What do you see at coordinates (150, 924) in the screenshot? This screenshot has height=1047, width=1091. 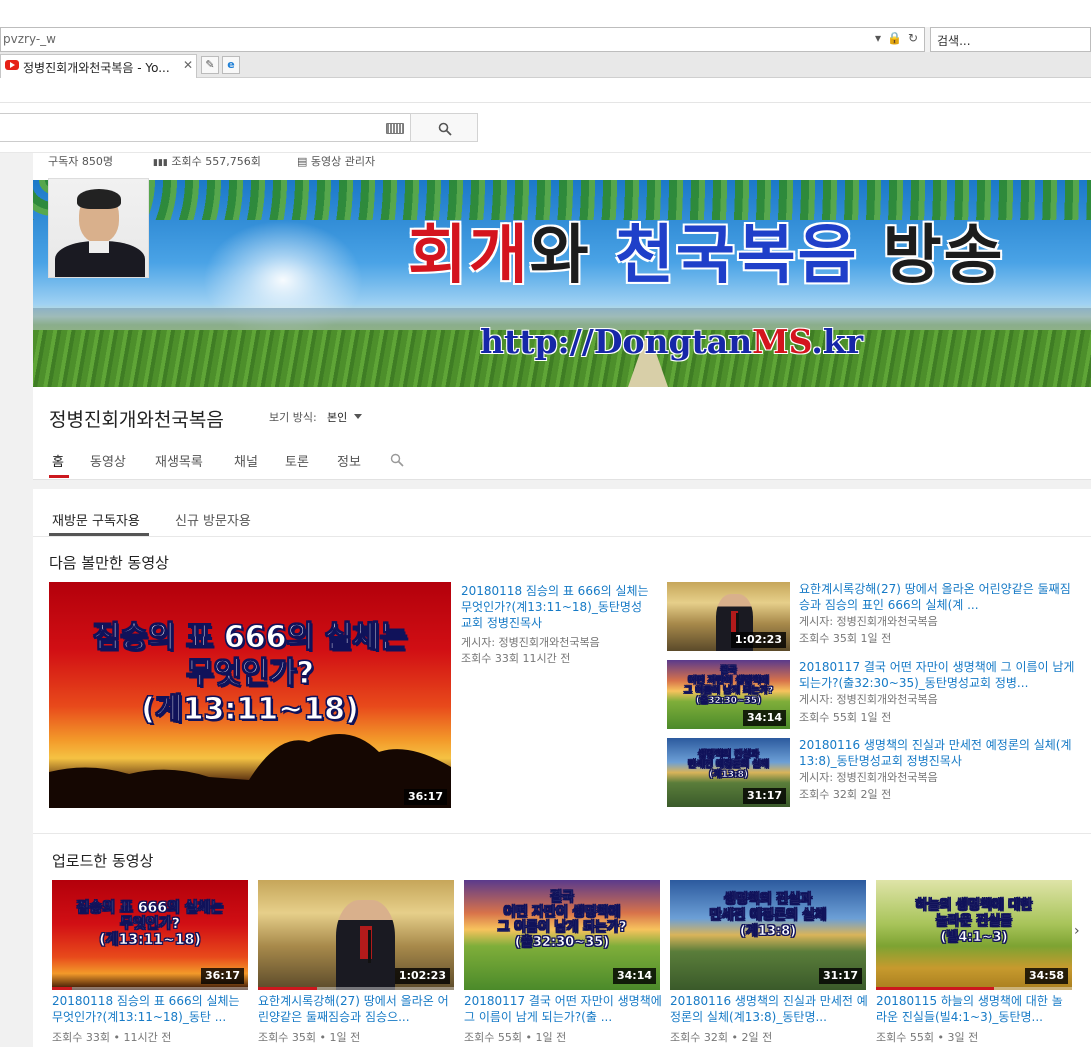 I see `thumb-line: 무엇인가?` at bounding box center [150, 924].